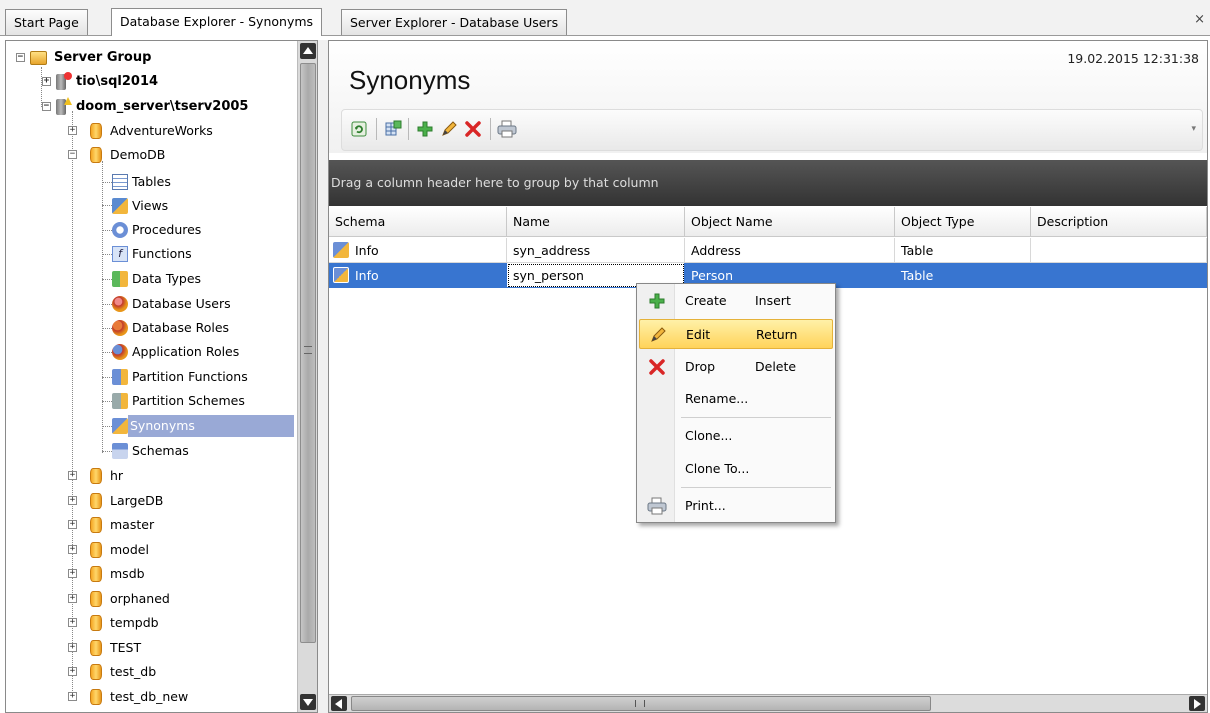 Image resolution: width=1210 pixels, height=713 pixels. What do you see at coordinates (172, 82) in the screenshot?
I see `tree-node-server-tio: + tio\sql2014` at bounding box center [172, 82].